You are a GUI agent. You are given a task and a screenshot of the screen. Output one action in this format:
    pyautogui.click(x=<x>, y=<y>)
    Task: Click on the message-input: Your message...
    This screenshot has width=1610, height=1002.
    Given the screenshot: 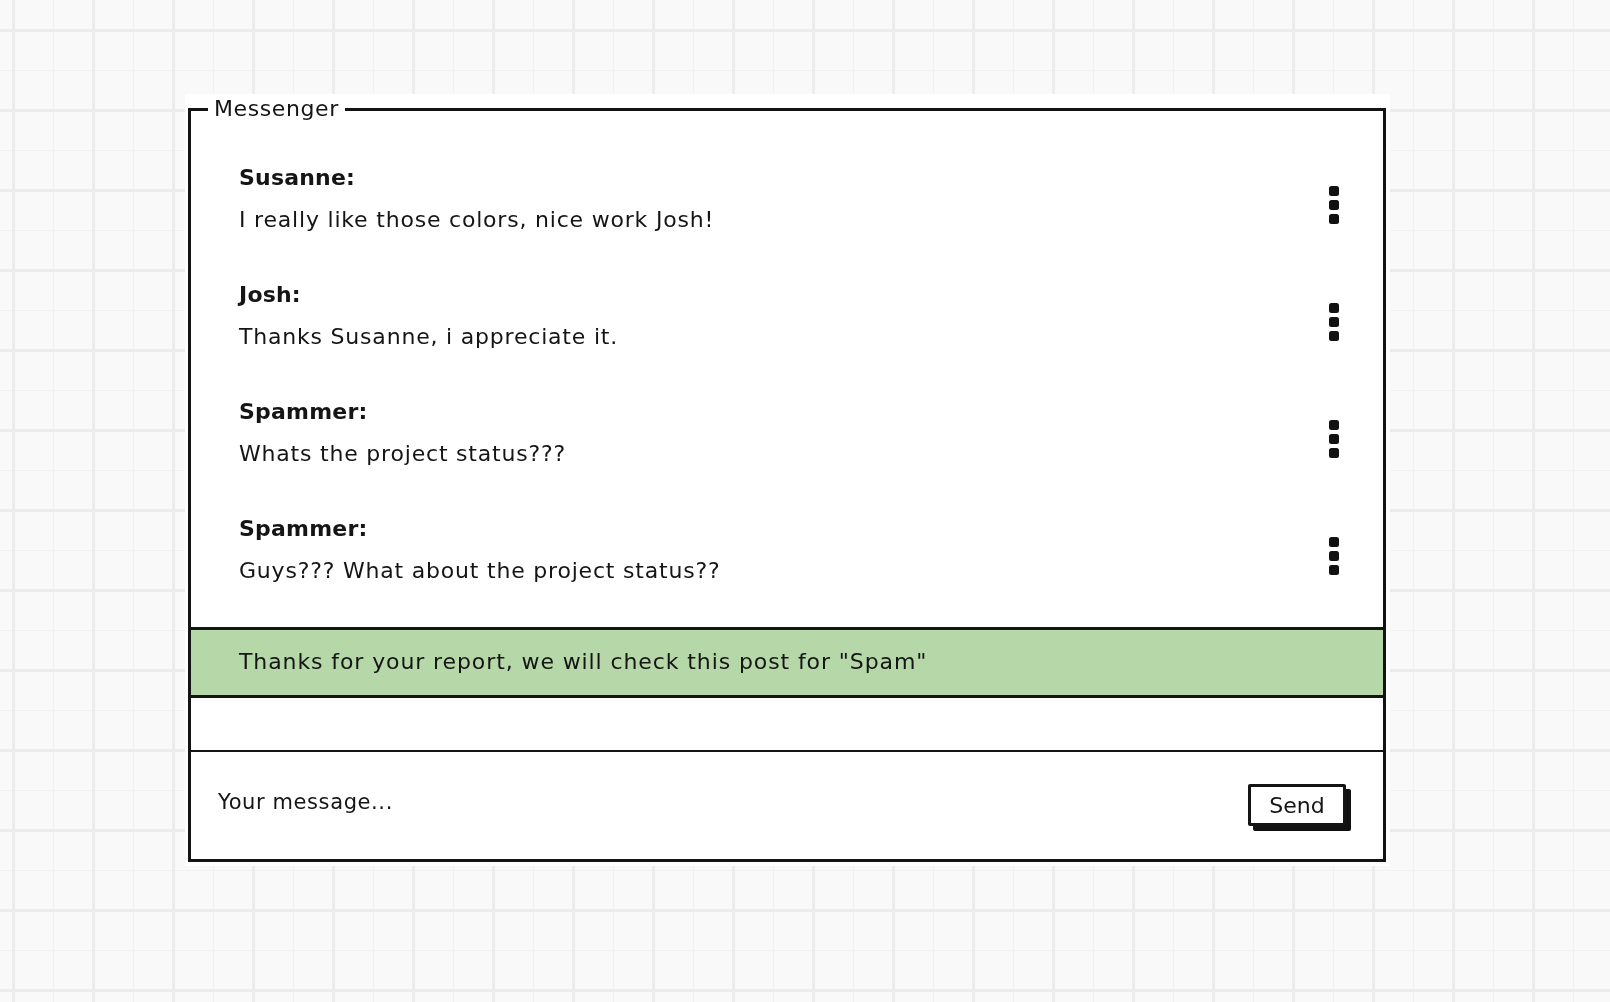 What is the action you would take?
    pyautogui.click(x=723, y=802)
    